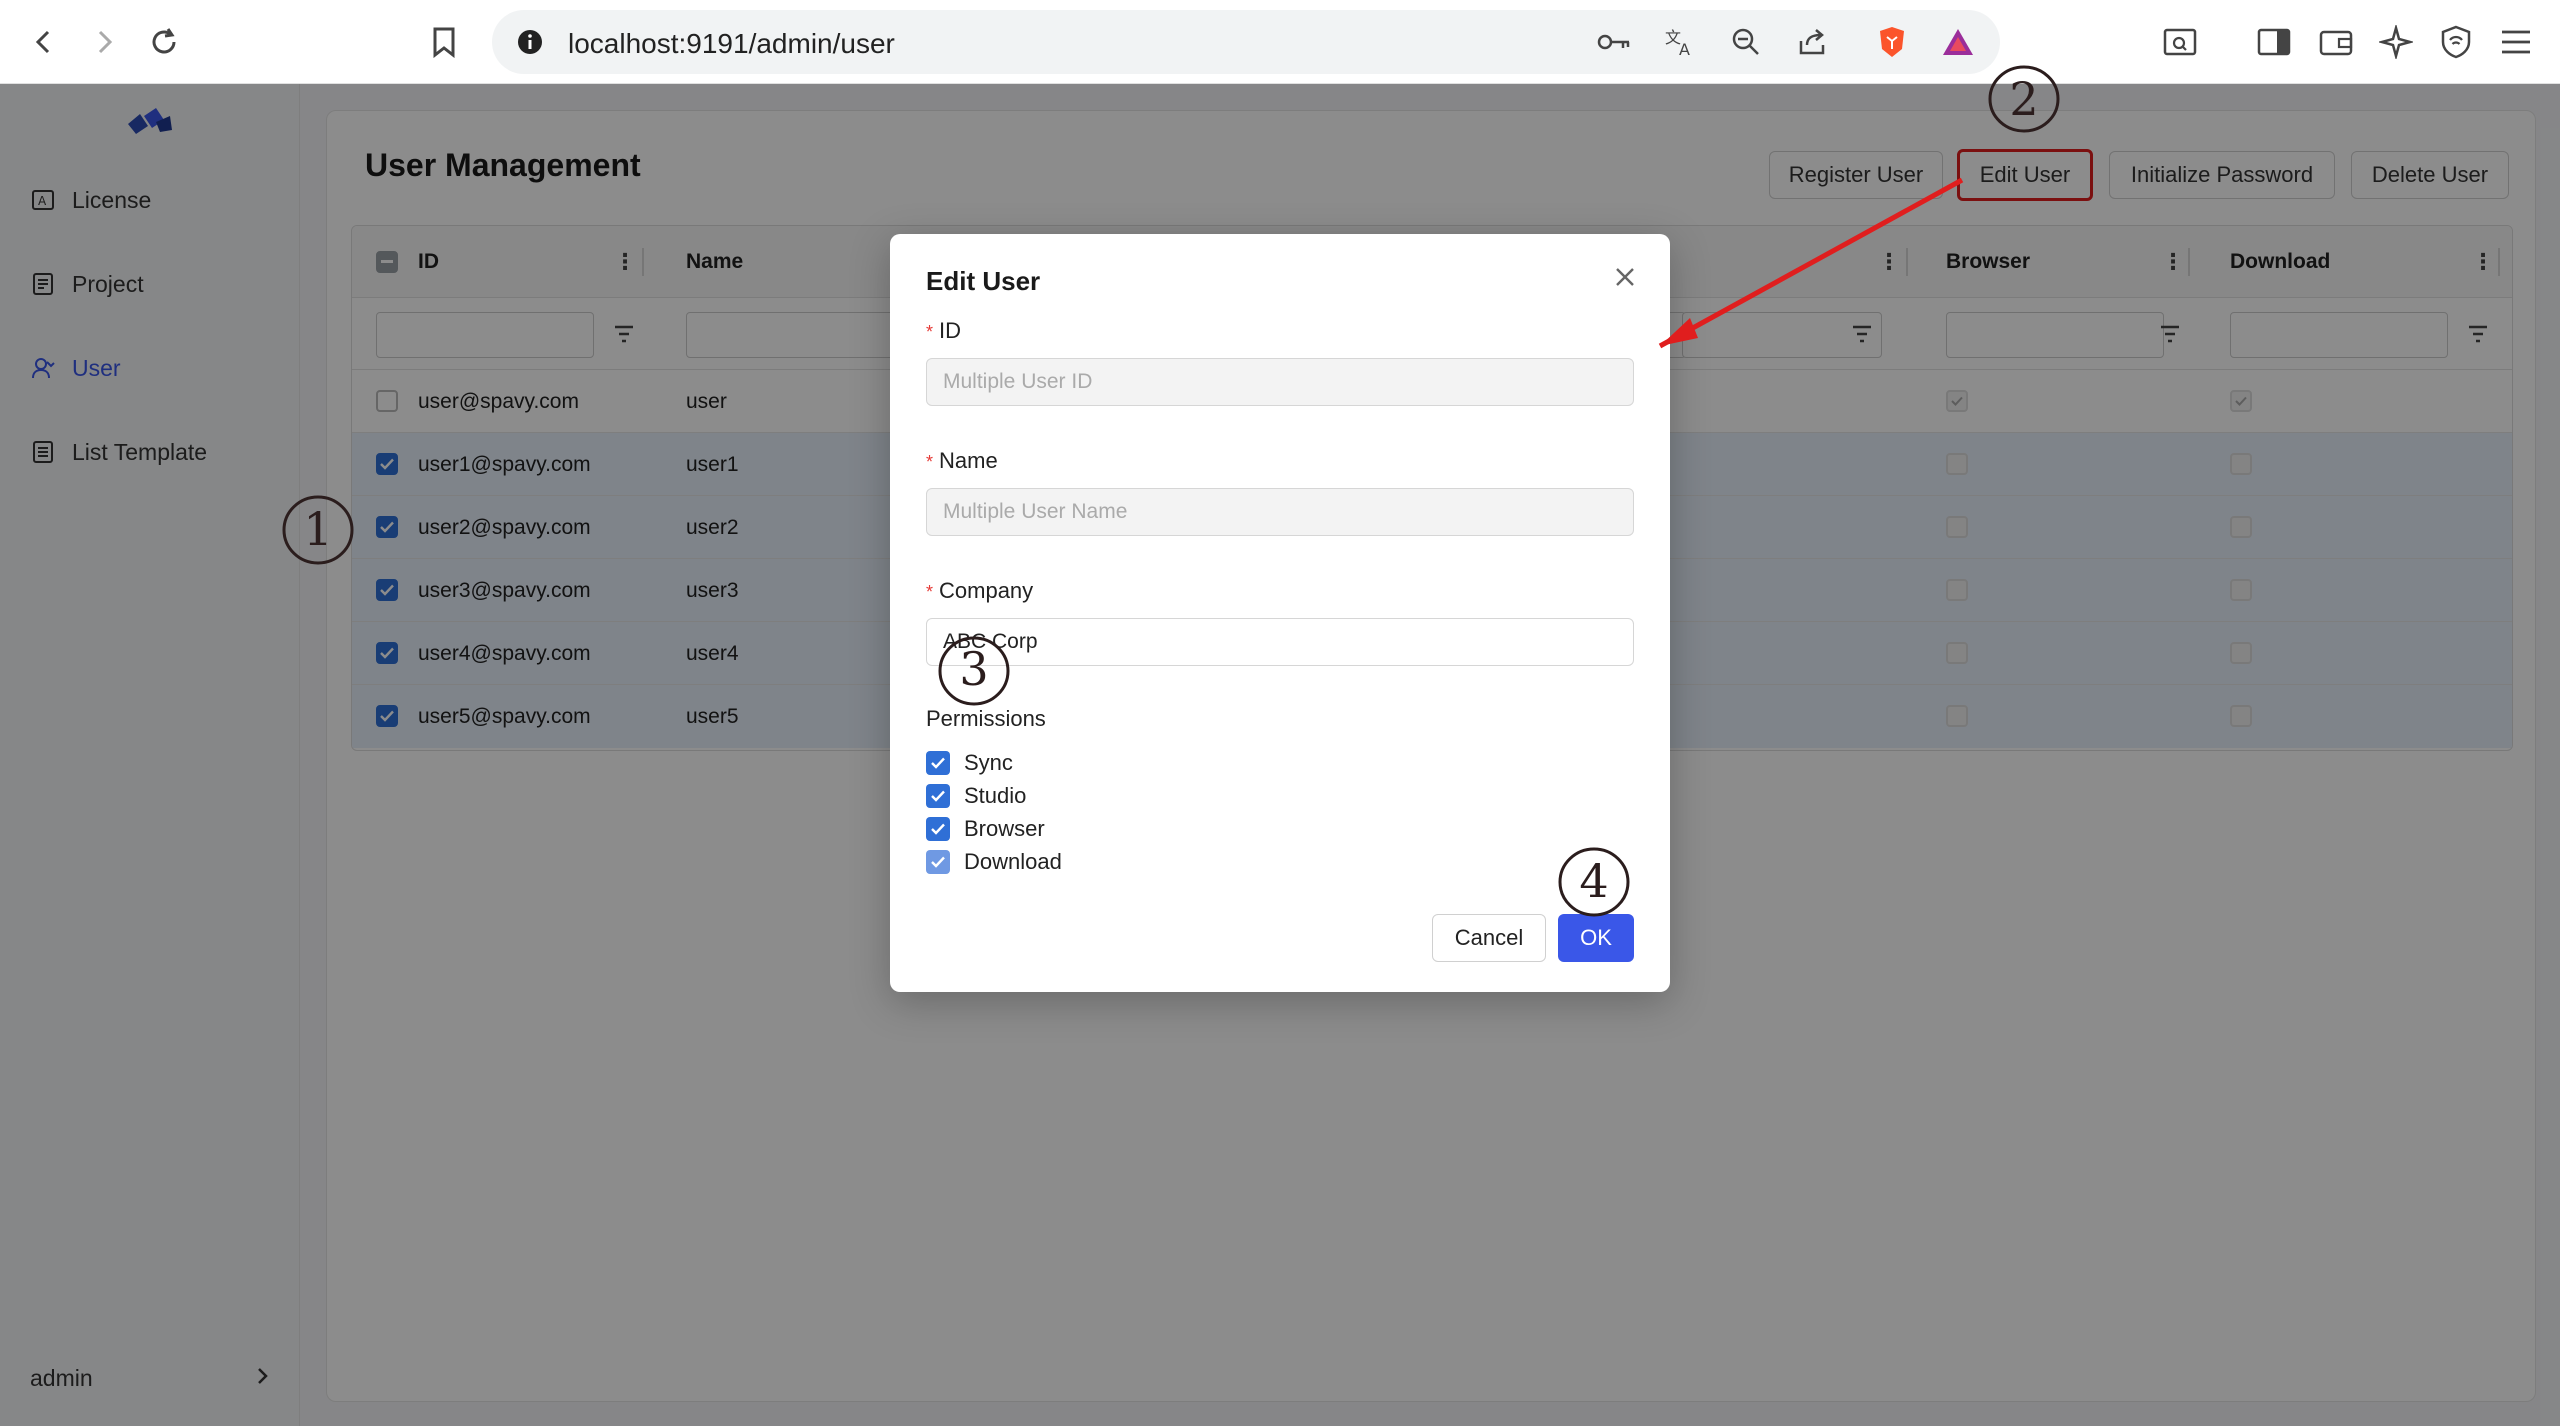  Describe the element at coordinates (938, 763) in the screenshot. I see `sync-checkbox` at that location.